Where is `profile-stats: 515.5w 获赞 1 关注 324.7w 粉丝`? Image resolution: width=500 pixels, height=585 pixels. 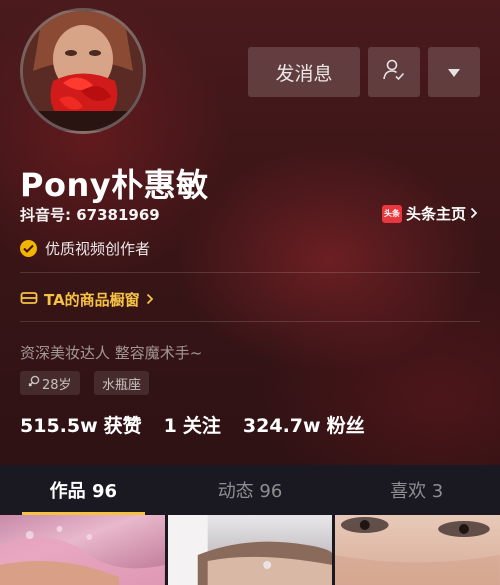
profile-stats: 515.5w 获赞 1 关注 324.7w 粉丝 is located at coordinates (203, 424).